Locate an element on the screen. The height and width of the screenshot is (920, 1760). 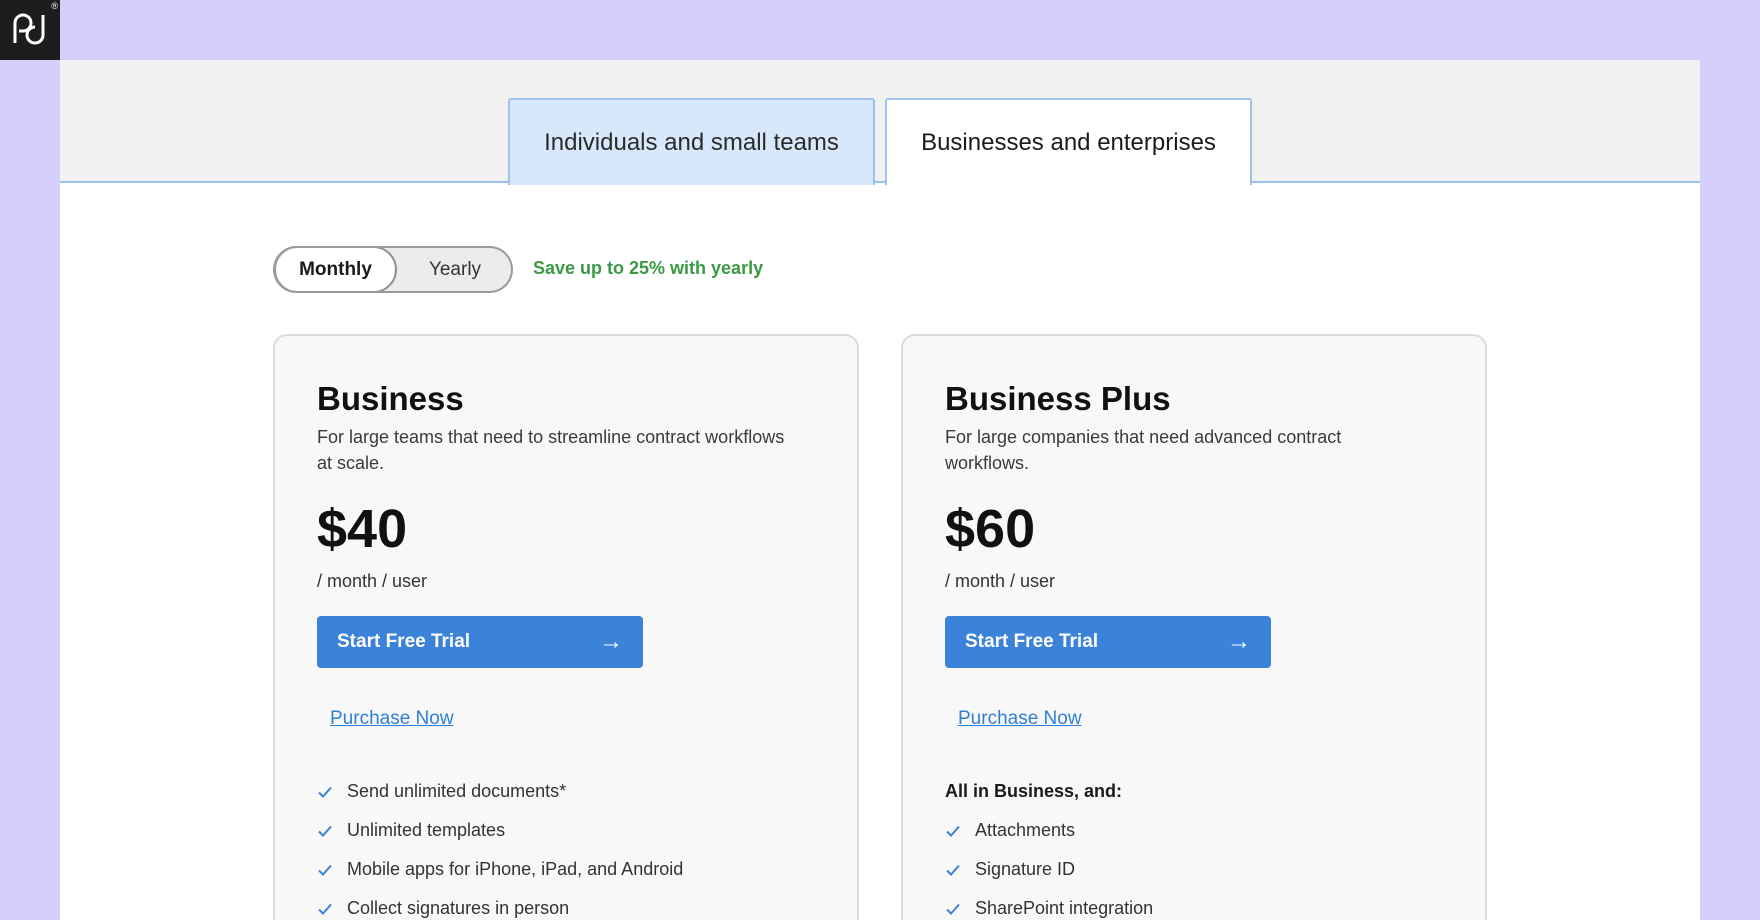
list-item: SharePoint integration is located at coordinates (1049, 904).